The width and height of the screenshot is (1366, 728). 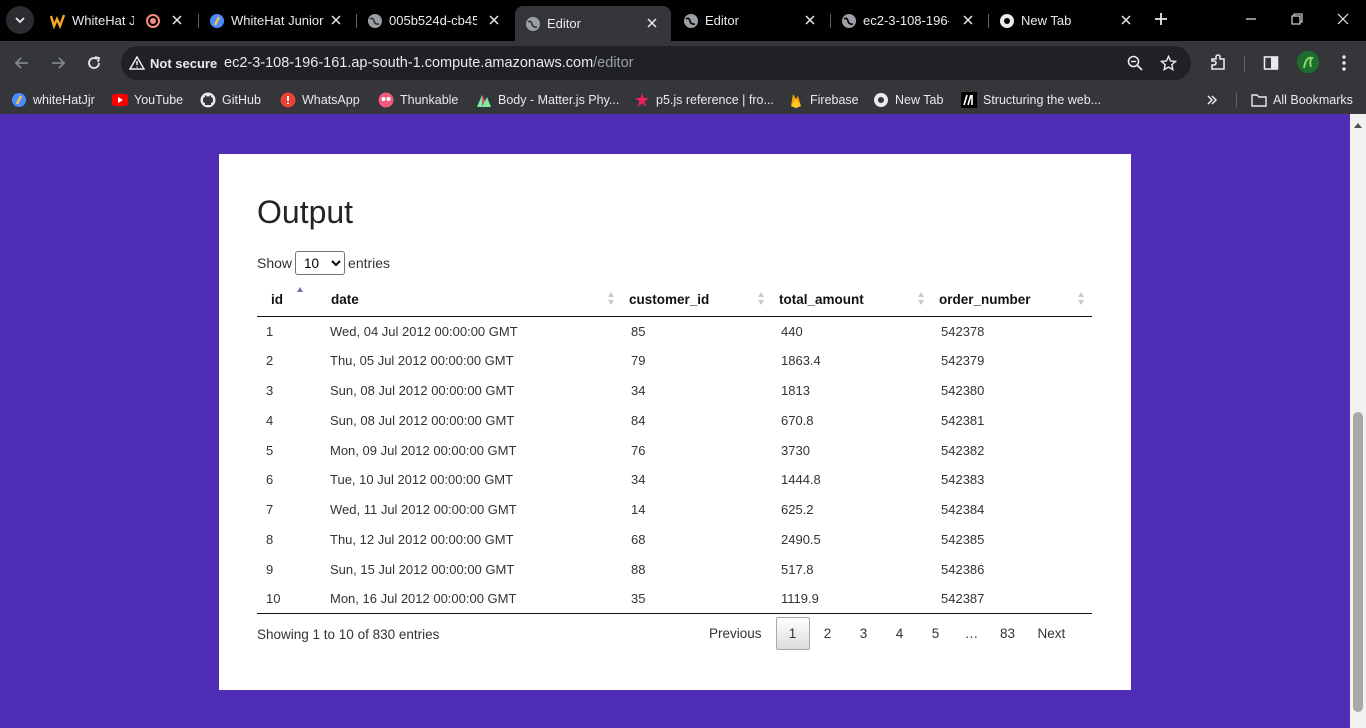 What do you see at coordinates (418, 99) in the screenshot?
I see `bookmark-item: Thunkable` at bounding box center [418, 99].